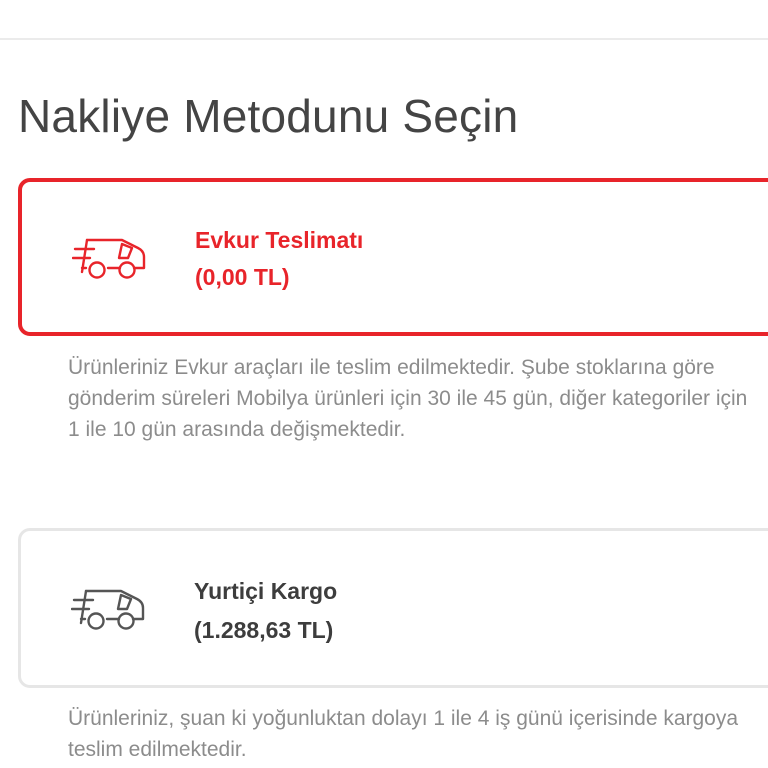 The height and width of the screenshot is (768, 768). I want to click on page-title: Nakliye Metodunu Seçin, so click(268, 116).